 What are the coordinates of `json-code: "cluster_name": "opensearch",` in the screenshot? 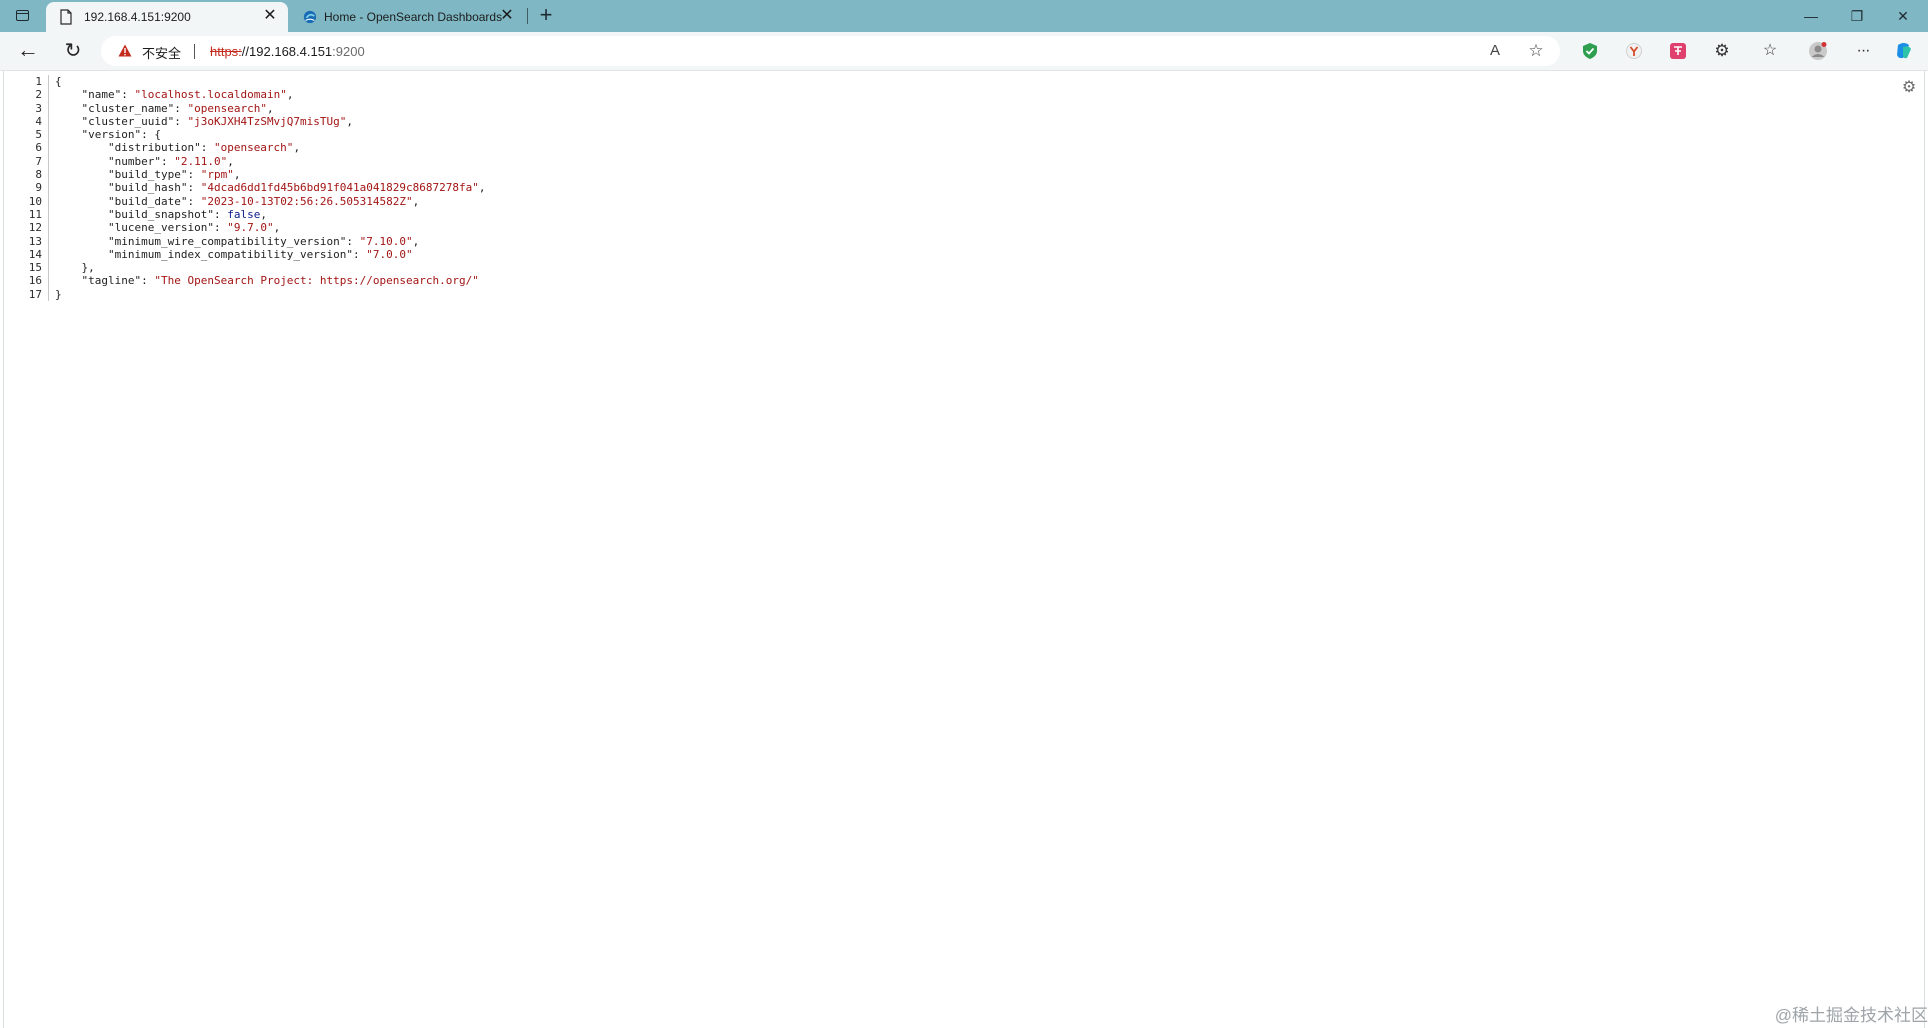 It's located at (177, 108).